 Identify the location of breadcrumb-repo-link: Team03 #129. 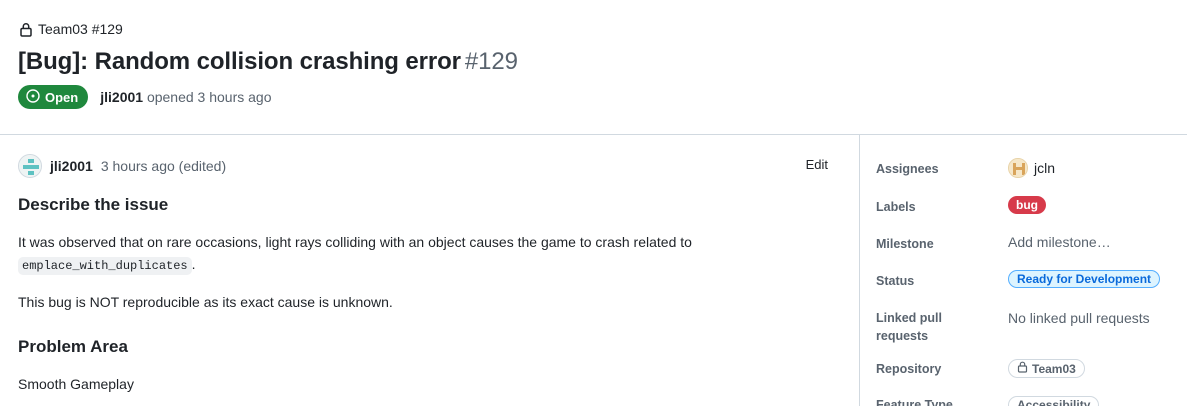
(80, 29).